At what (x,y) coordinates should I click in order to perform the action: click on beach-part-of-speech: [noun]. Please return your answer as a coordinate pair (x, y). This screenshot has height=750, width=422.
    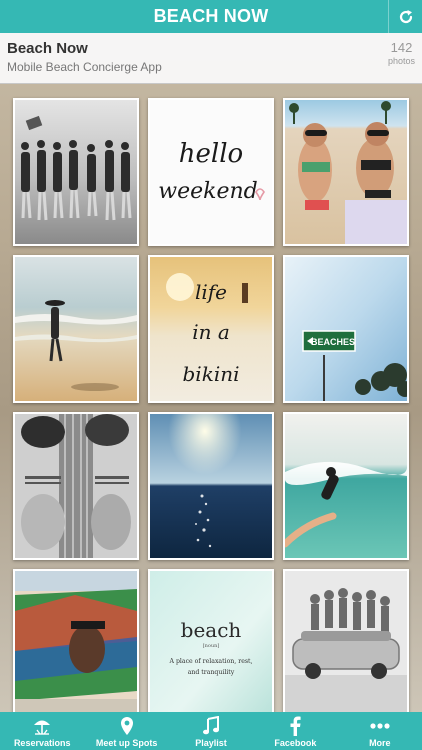
    Looking at the image, I should click on (211, 646).